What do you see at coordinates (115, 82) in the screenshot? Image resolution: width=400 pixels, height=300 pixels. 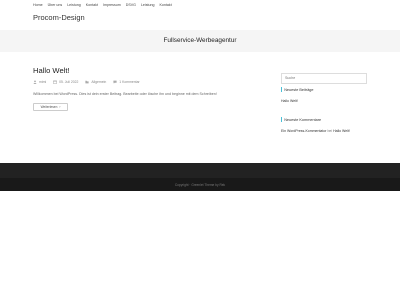 I see `comment-icon` at bounding box center [115, 82].